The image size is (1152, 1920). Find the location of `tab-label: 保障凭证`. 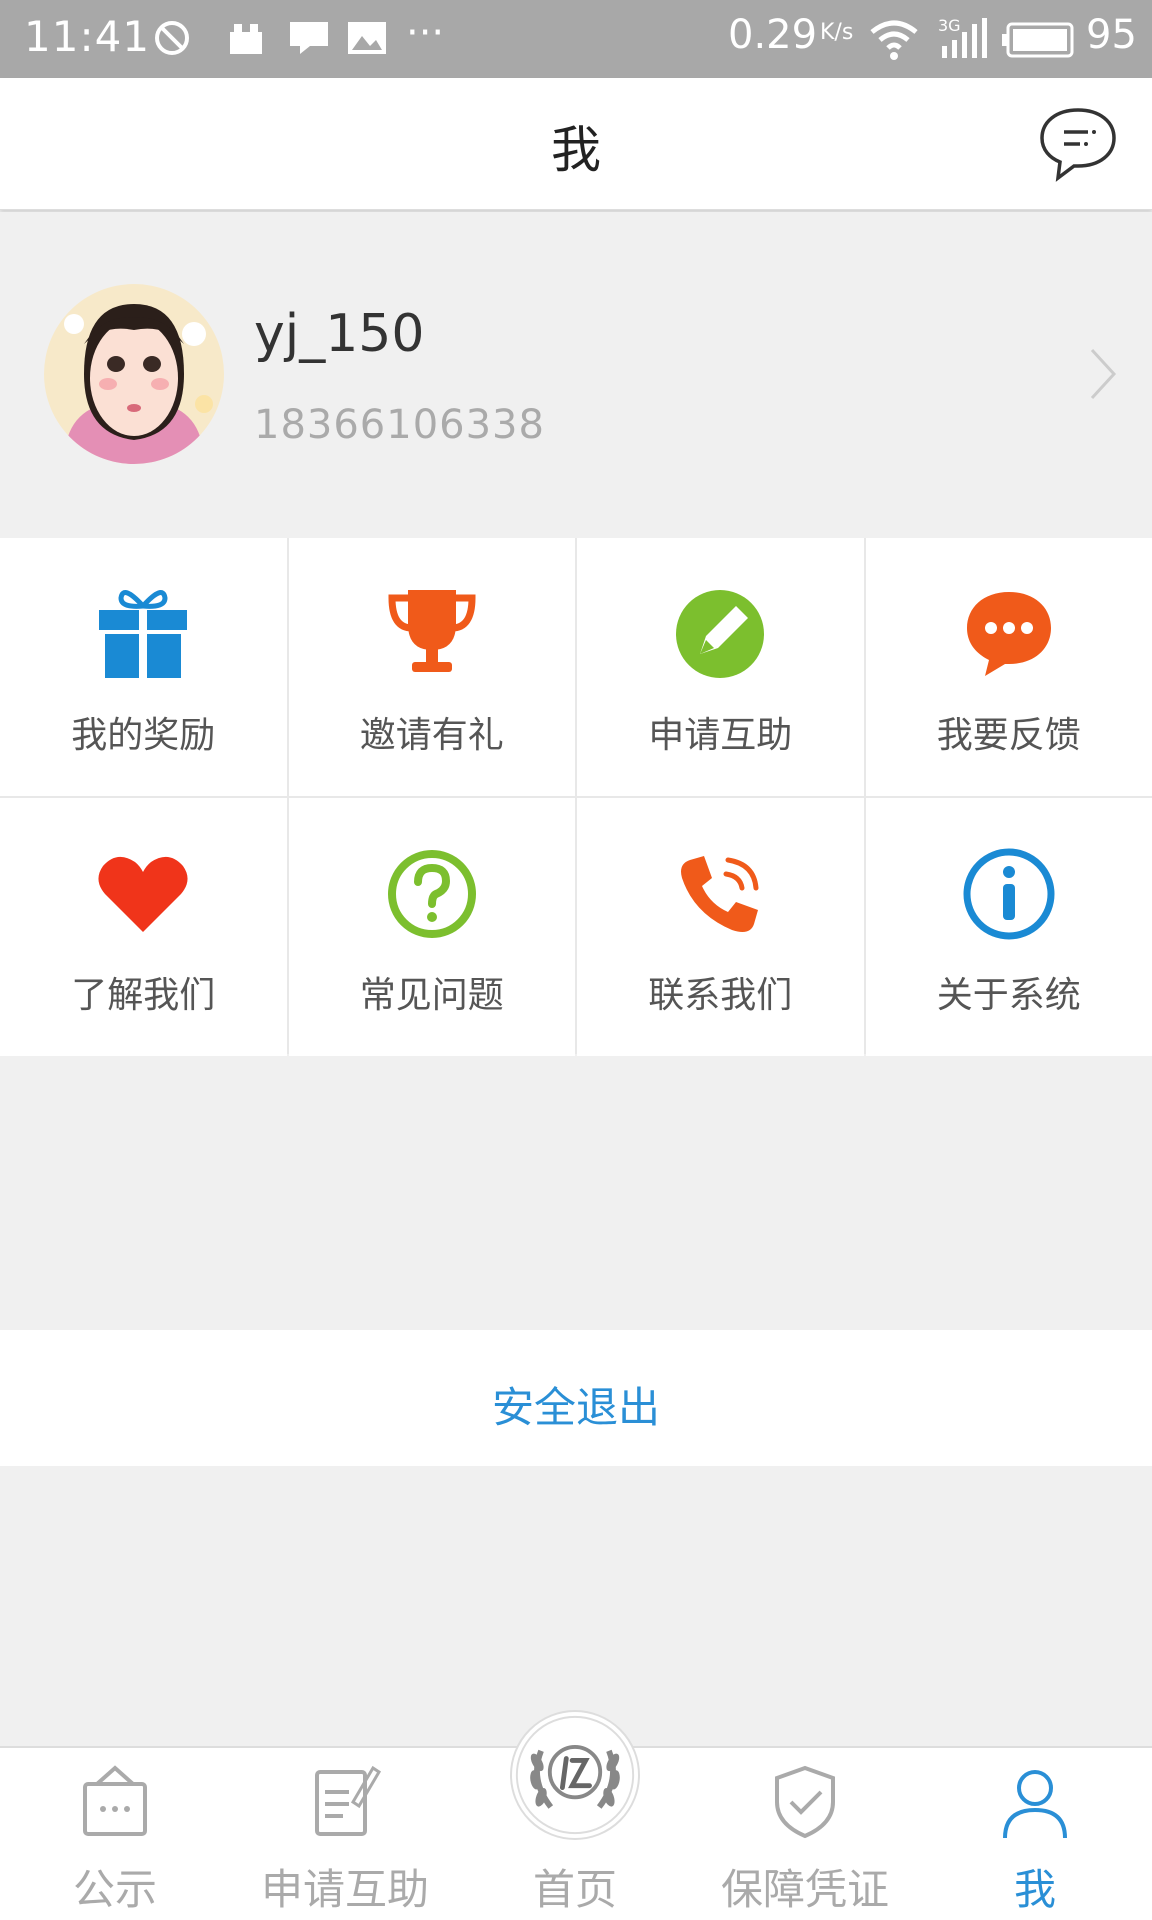

tab-label: 保障凭证 is located at coordinates (804, 1889).